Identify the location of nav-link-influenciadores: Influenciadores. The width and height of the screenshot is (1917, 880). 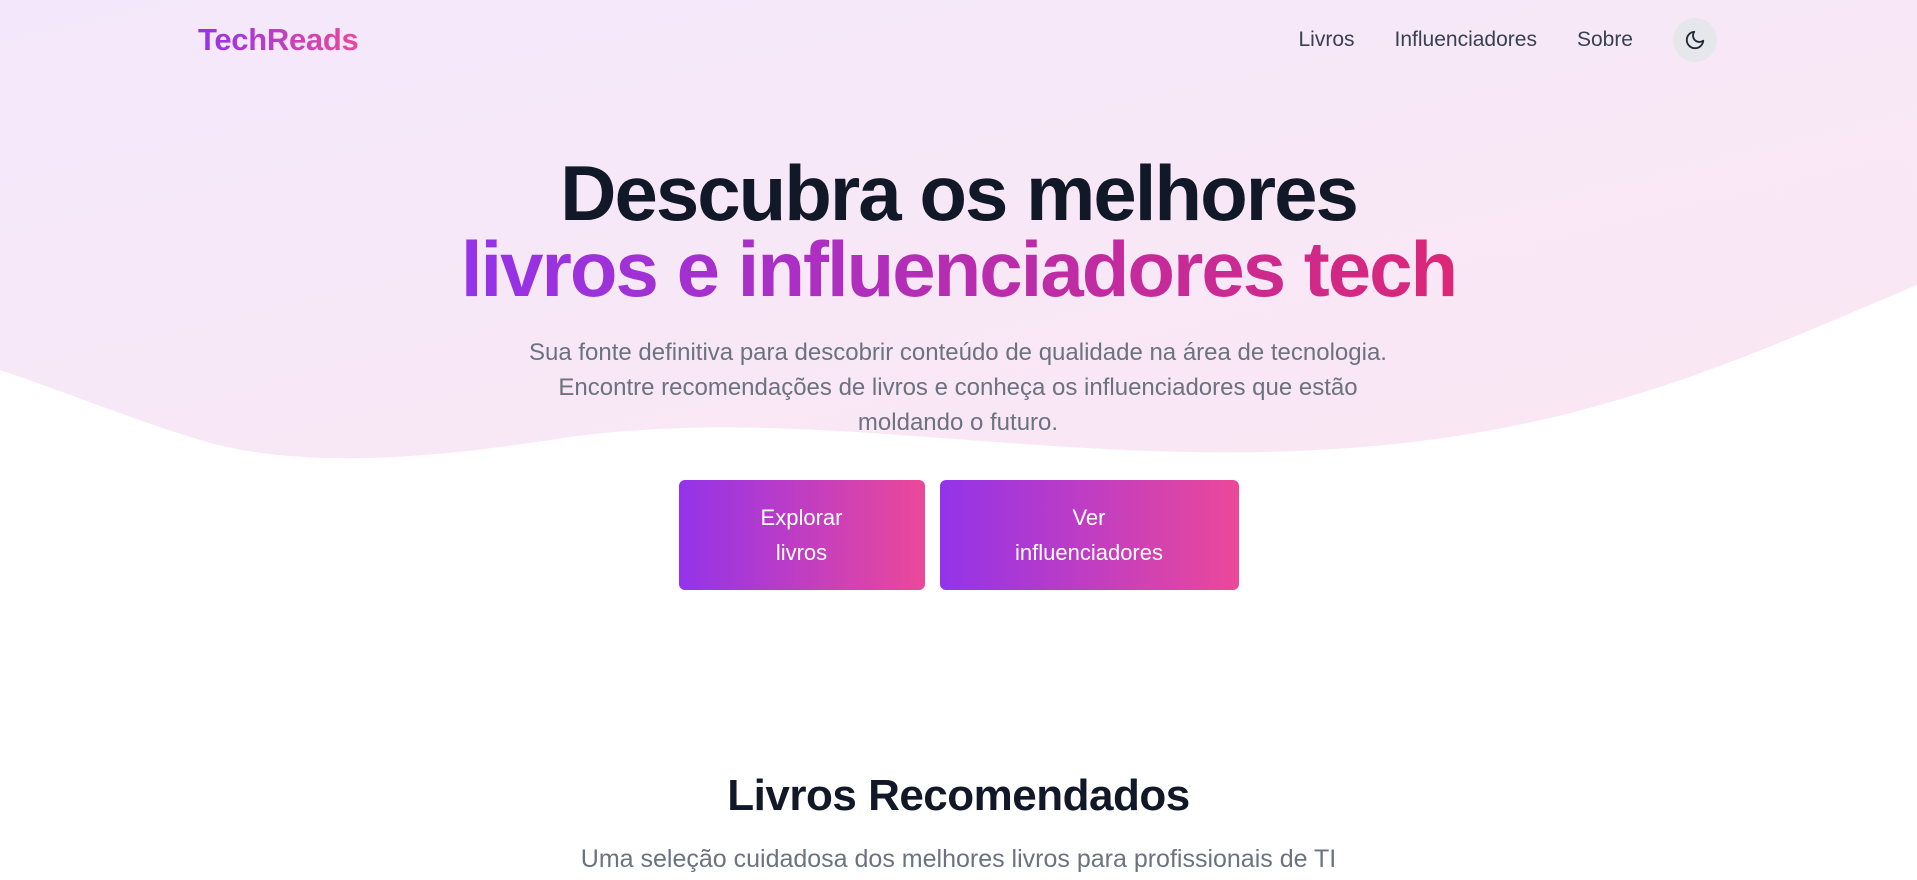
(1466, 40).